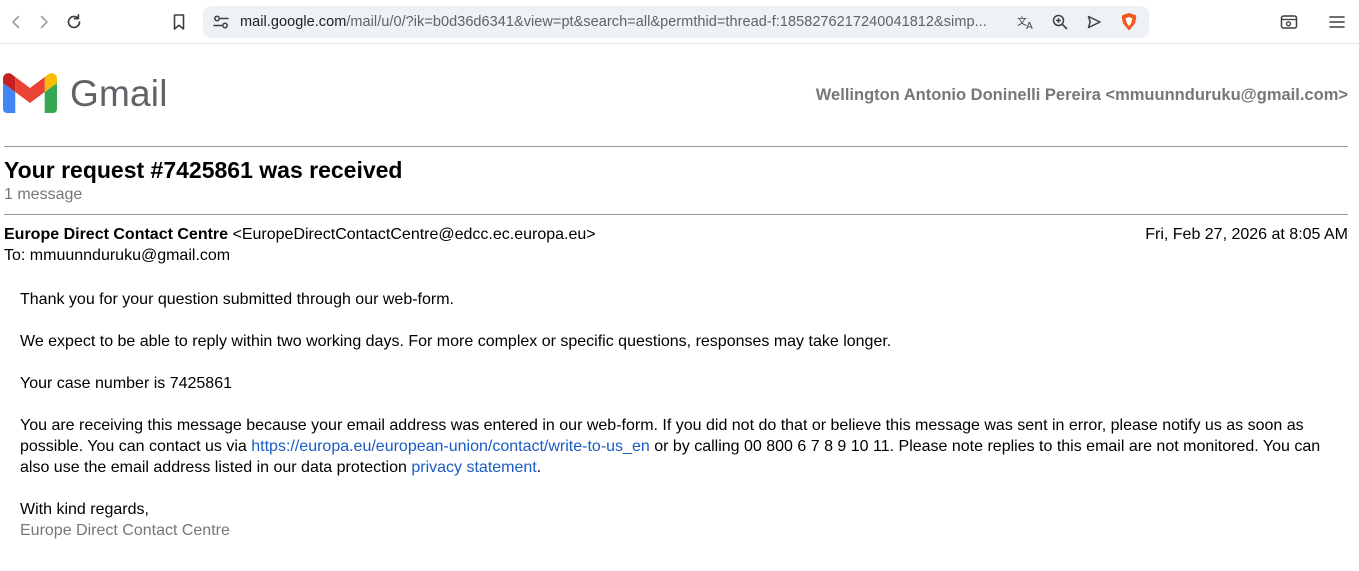 Image resolution: width=1359 pixels, height=571 pixels. What do you see at coordinates (84, 509) in the screenshot?
I see `closing: With kind regards,` at bounding box center [84, 509].